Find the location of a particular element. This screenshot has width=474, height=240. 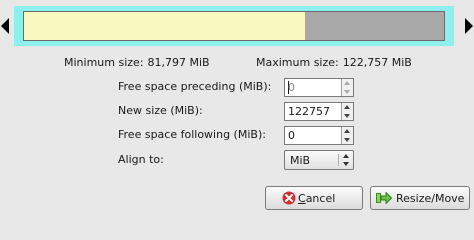

chevron-up-icon is located at coordinates (346, 156).